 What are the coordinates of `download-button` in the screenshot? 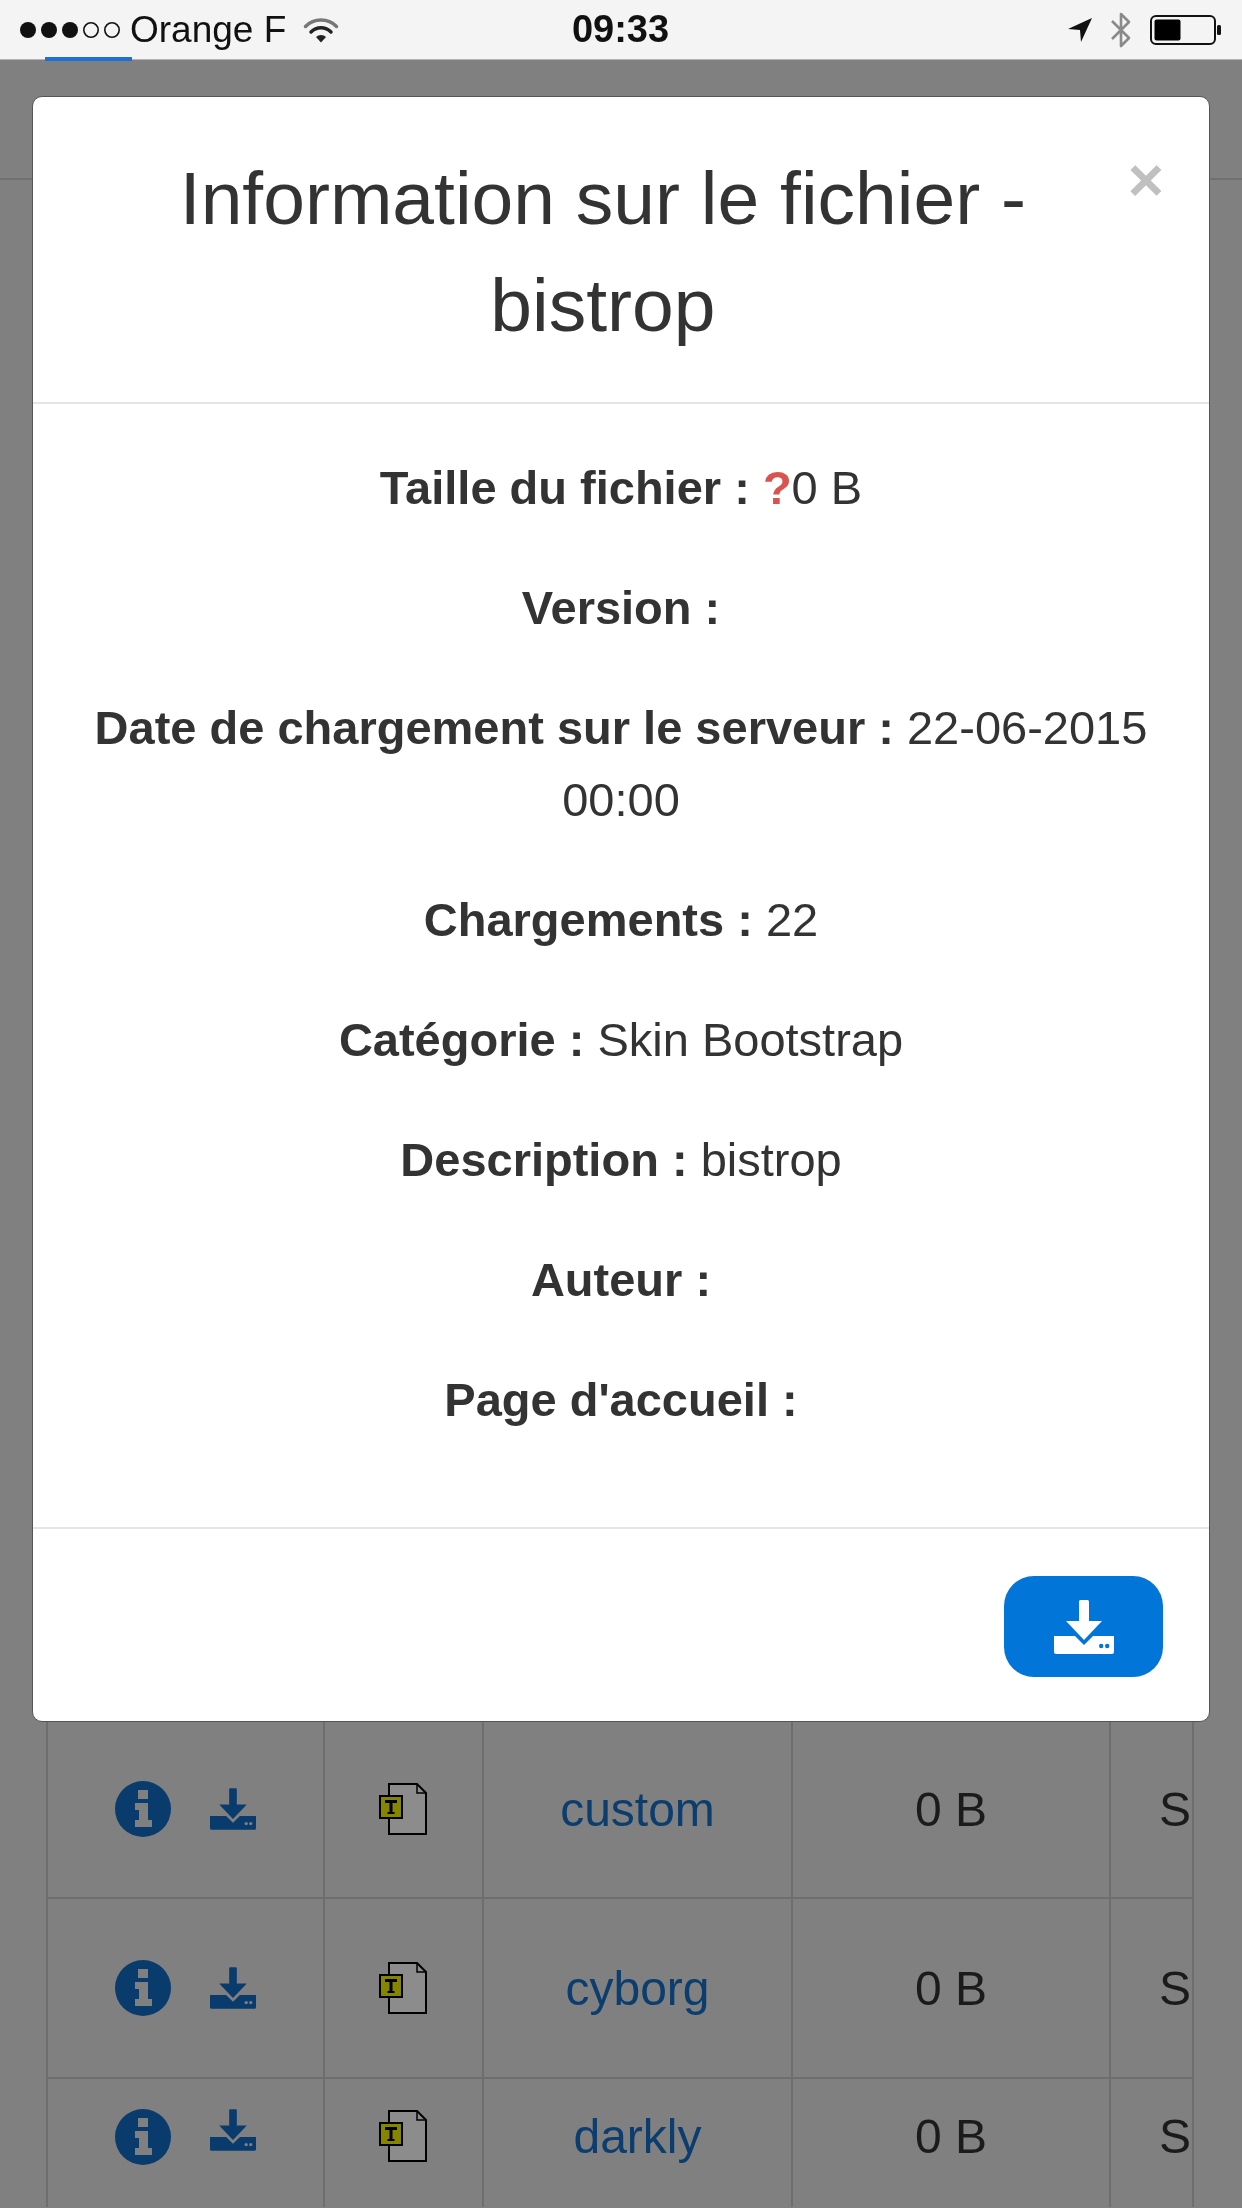 It's located at (1083, 1626).